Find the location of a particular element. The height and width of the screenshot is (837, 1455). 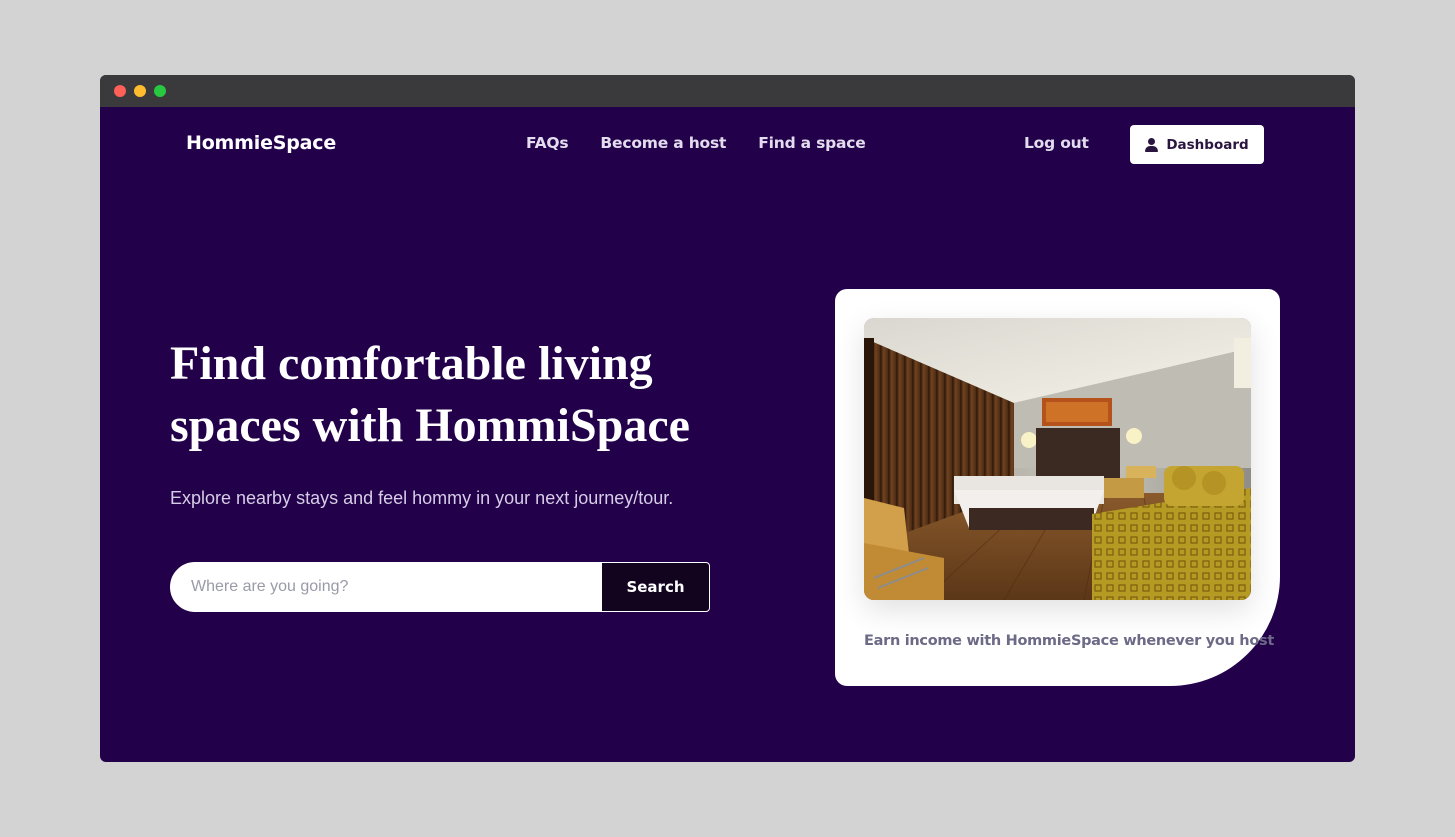

nav-item-become-a-host: Become a host is located at coordinates (663, 143).